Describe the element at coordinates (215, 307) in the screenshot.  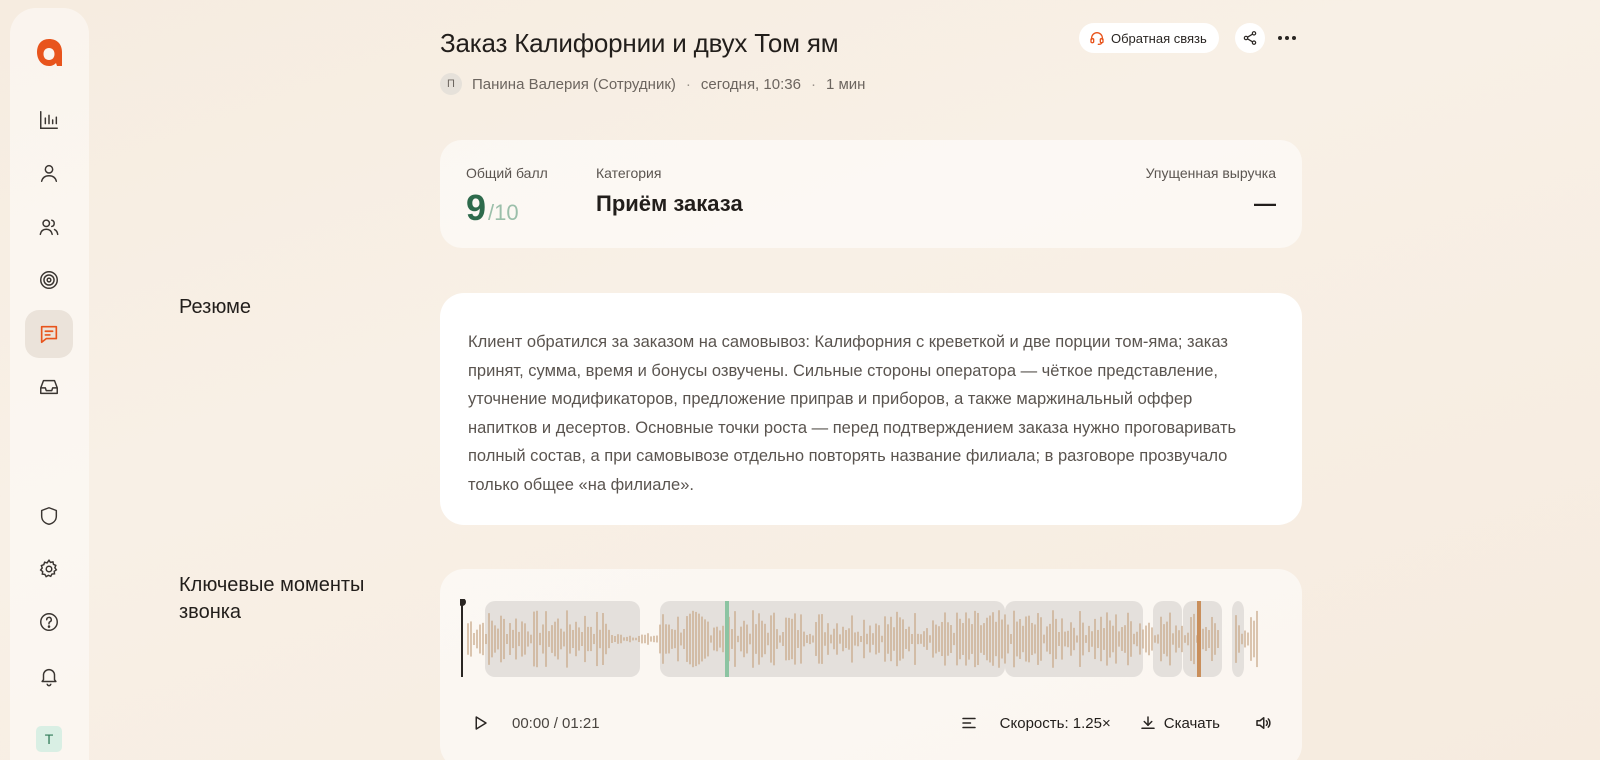
I see `summary-heading: Резюме` at that location.